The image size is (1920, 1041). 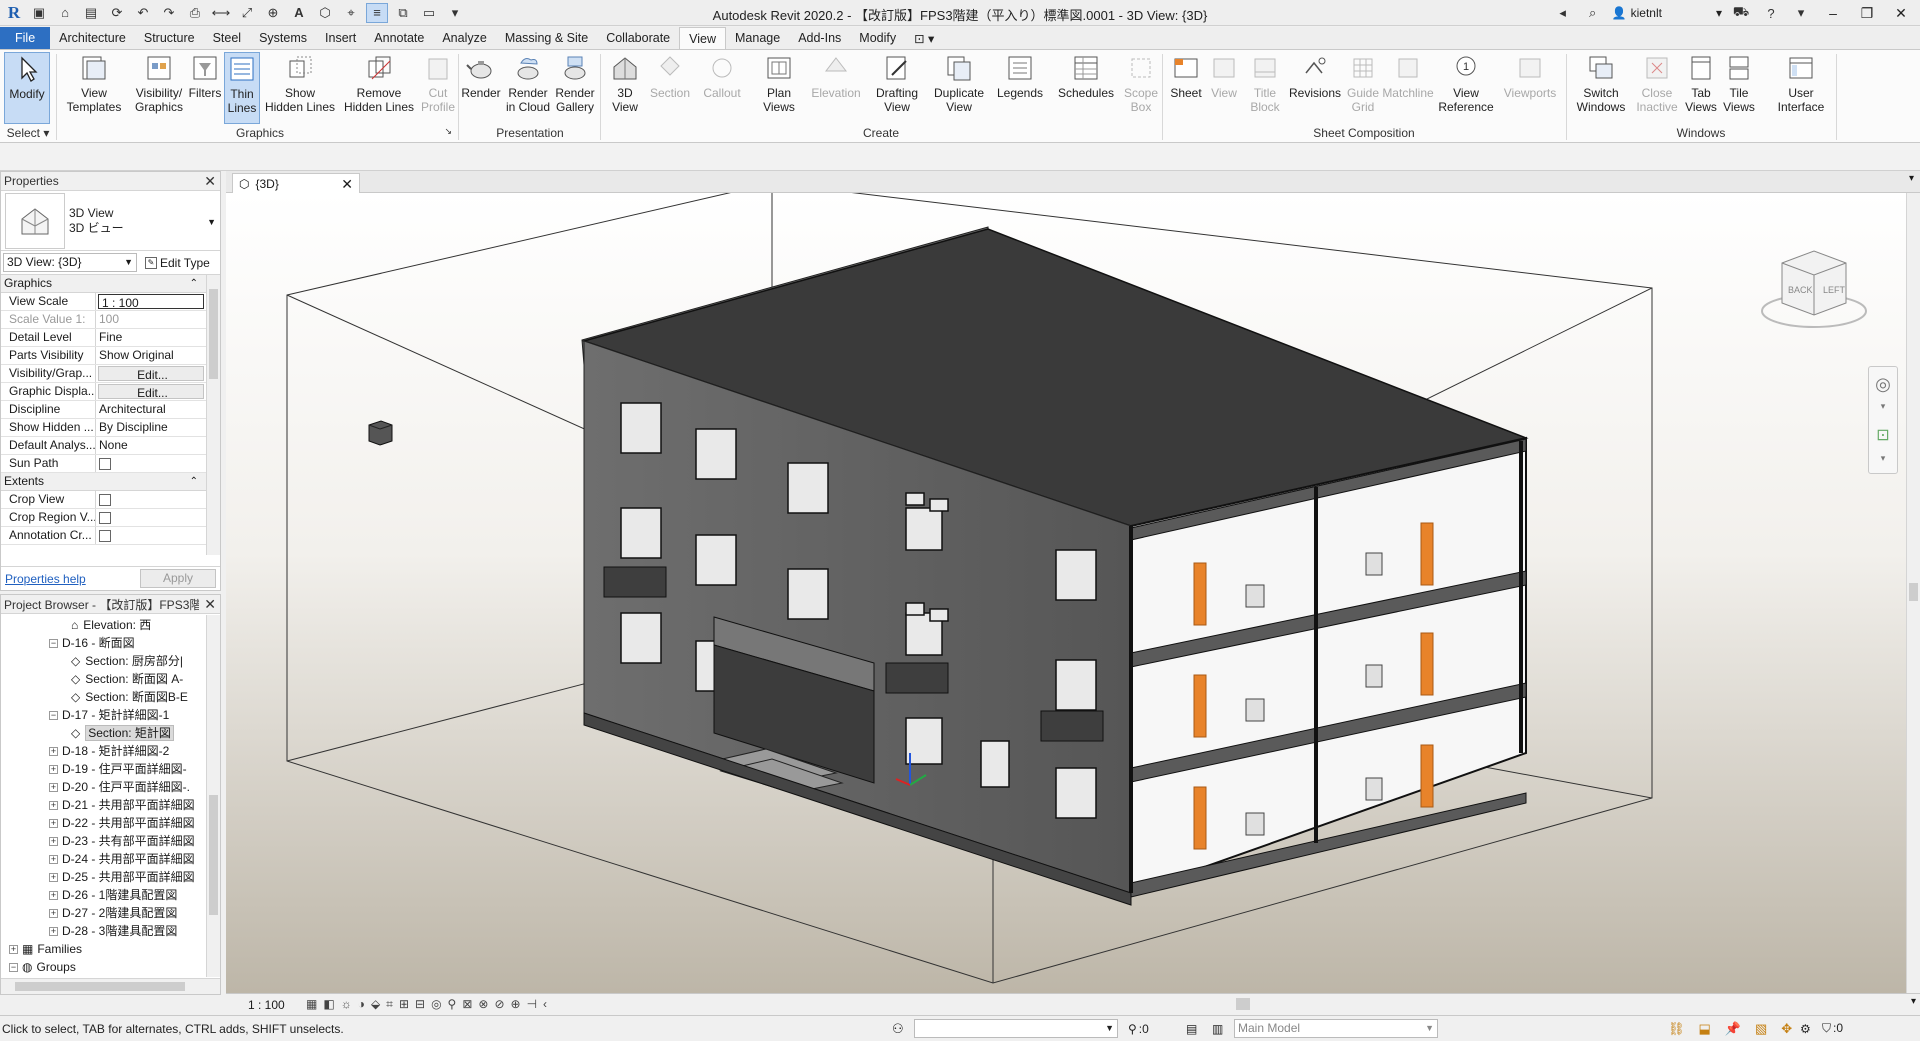 I want to click on open-icon: ▣, so click(x=39, y=13).